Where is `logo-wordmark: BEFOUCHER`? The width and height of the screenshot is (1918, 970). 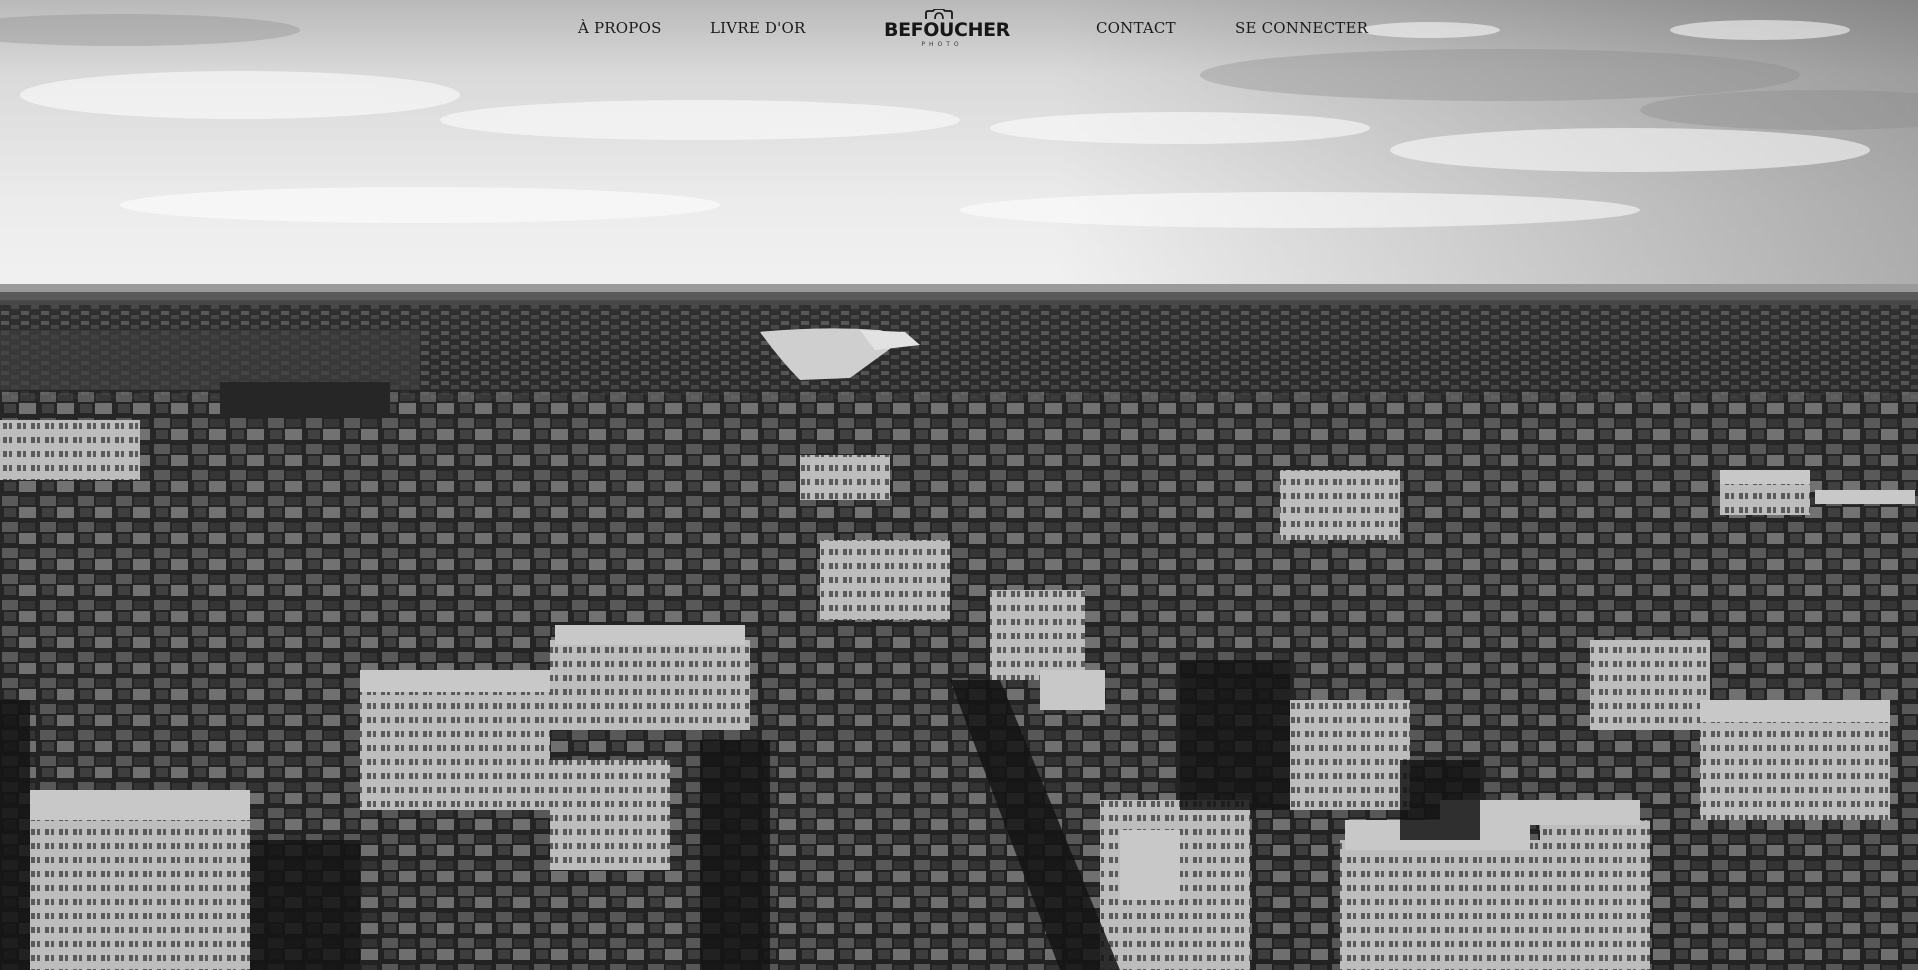 logo-wordmark: BEFOUCHER is located at coordinates (947, 30).